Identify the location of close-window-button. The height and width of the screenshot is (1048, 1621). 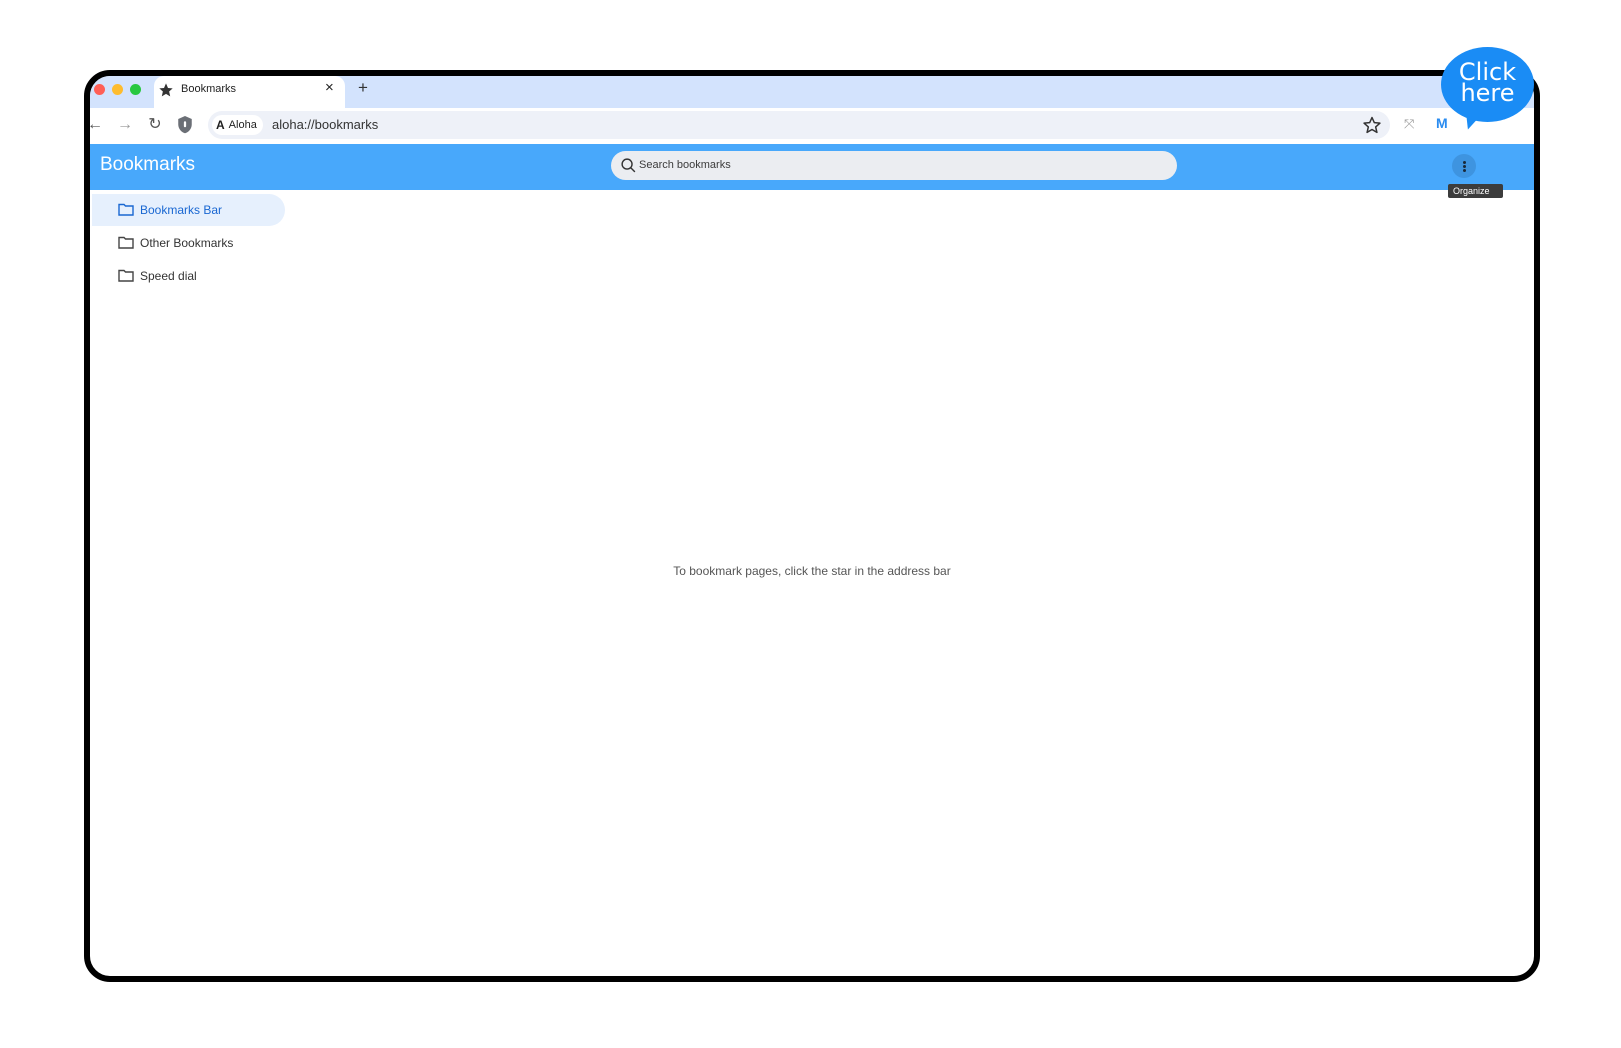
(99, 89).